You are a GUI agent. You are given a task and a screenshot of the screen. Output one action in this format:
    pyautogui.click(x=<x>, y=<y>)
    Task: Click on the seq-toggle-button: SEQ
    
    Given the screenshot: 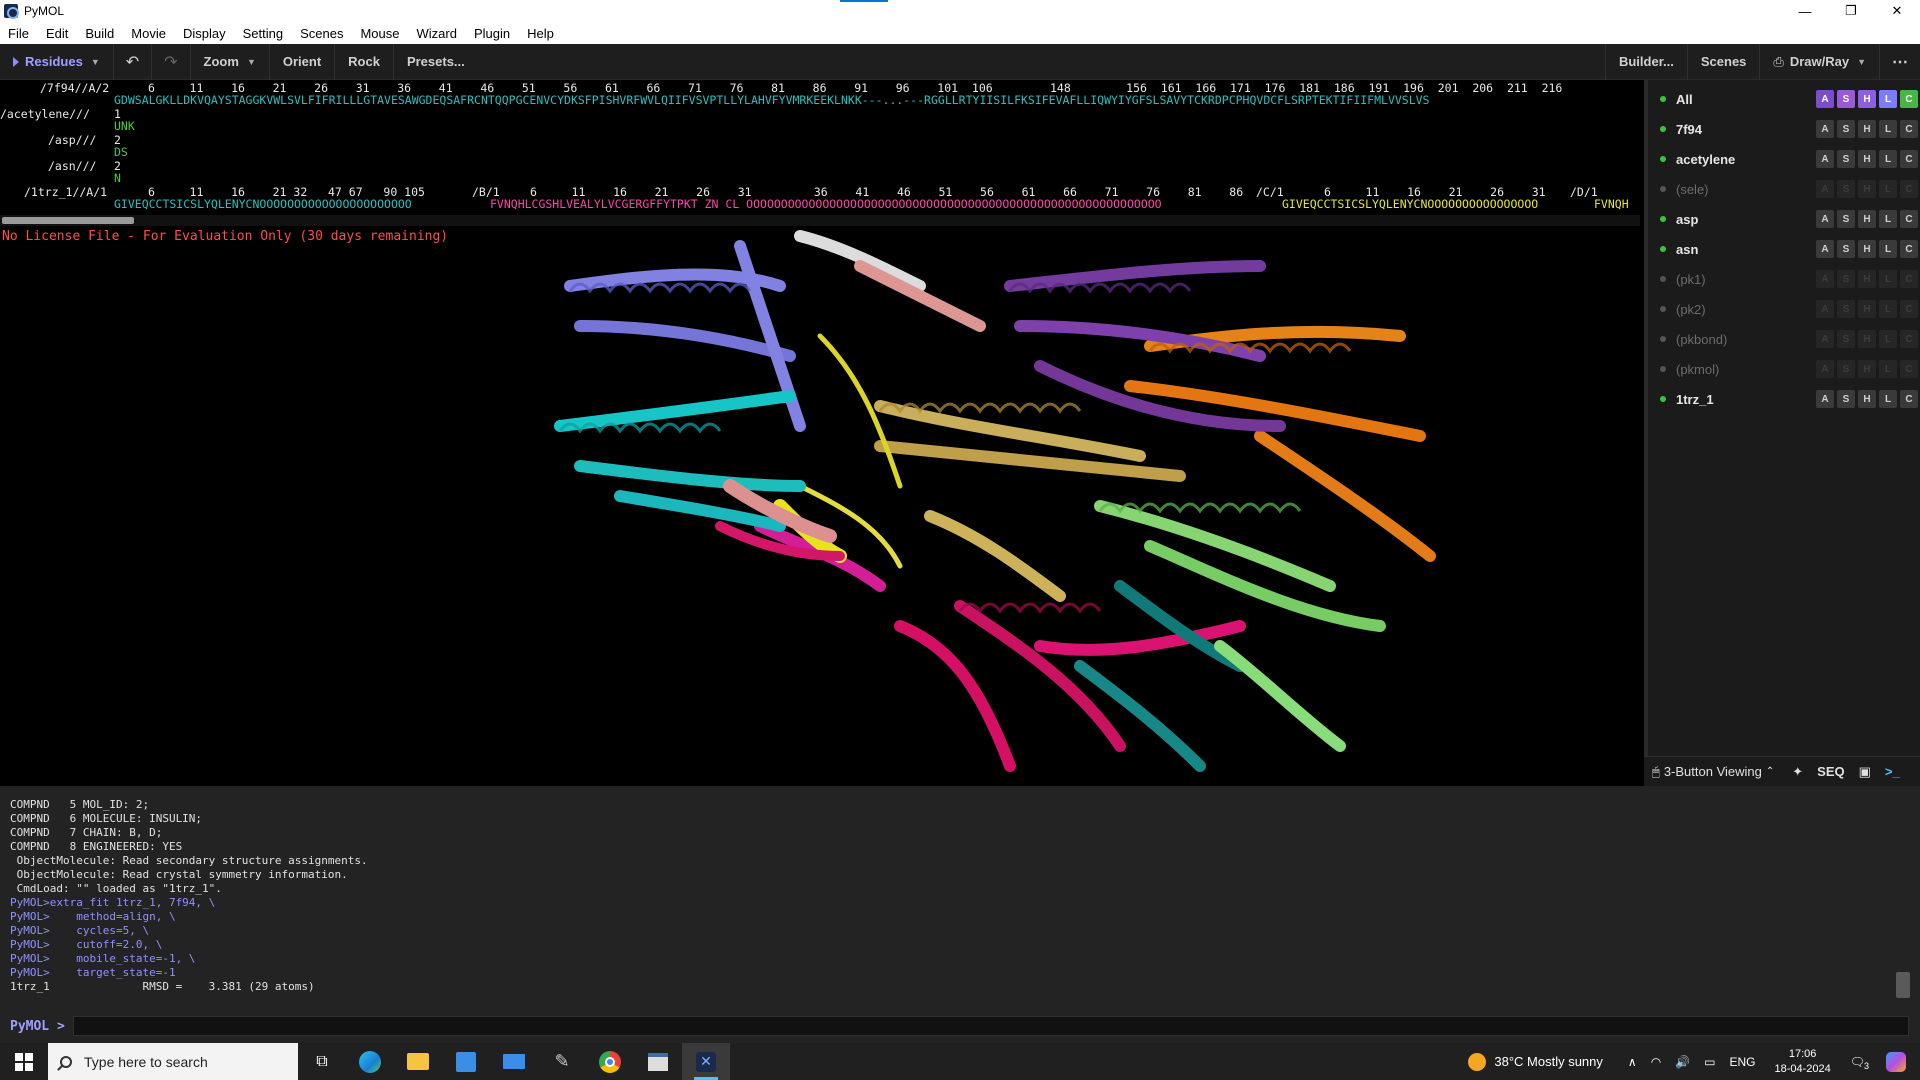 What is the action you would take?
    pyautogui.click(x=1830, y=771)
    